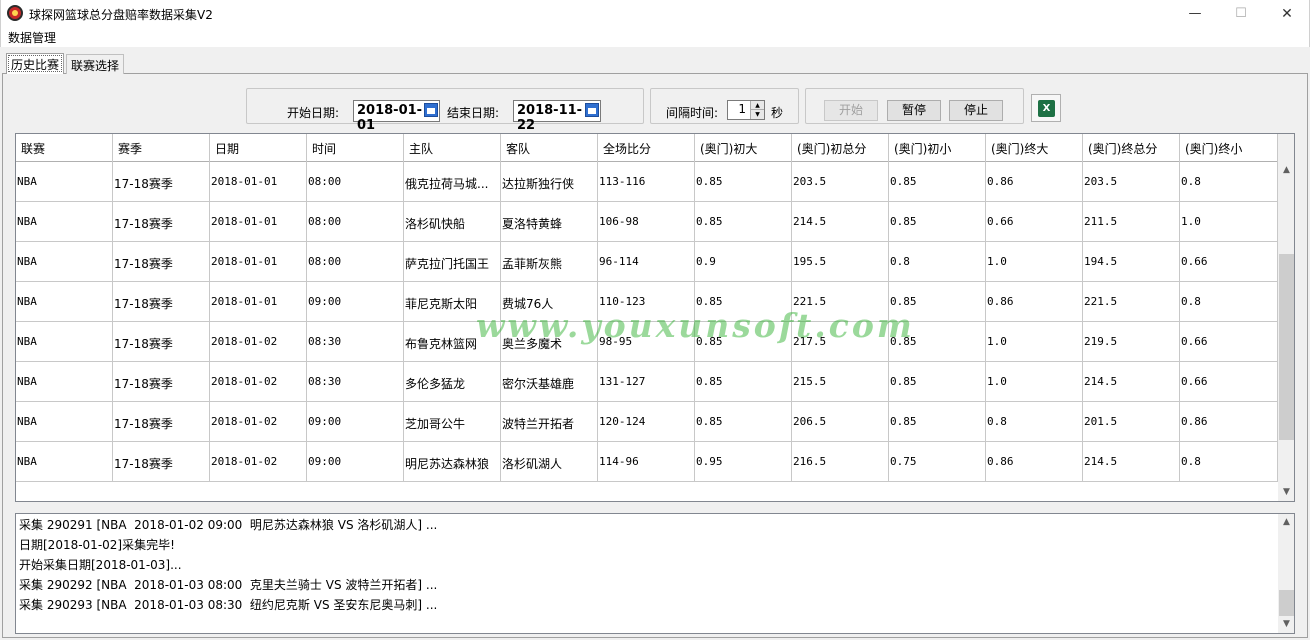 The height and width of the screenshot is (640, 1310). Describe the element at coordinates (840, 422) in the screenshot. I see `table-cell: 206.5` at that location.